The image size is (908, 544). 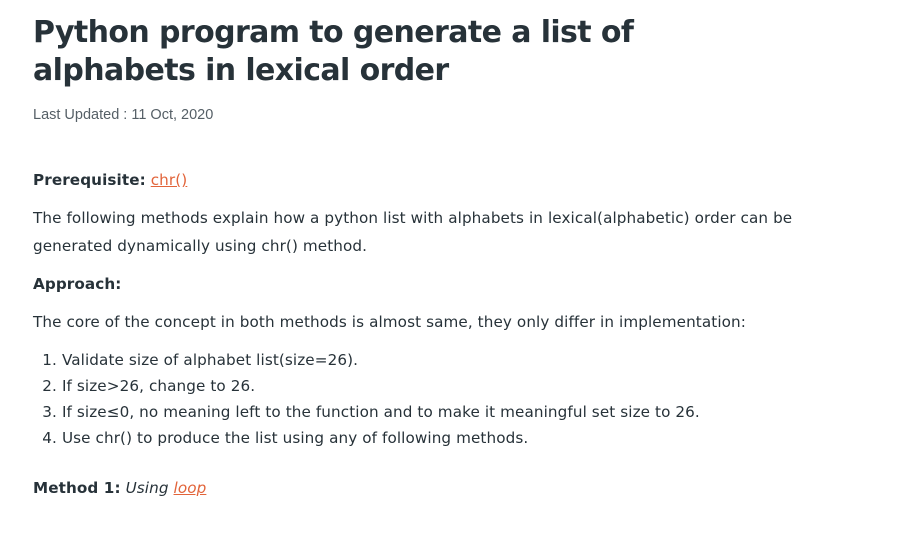 I want to click on prerequisite-line: Prerequisite: chr(), so click(x=110, y=180).